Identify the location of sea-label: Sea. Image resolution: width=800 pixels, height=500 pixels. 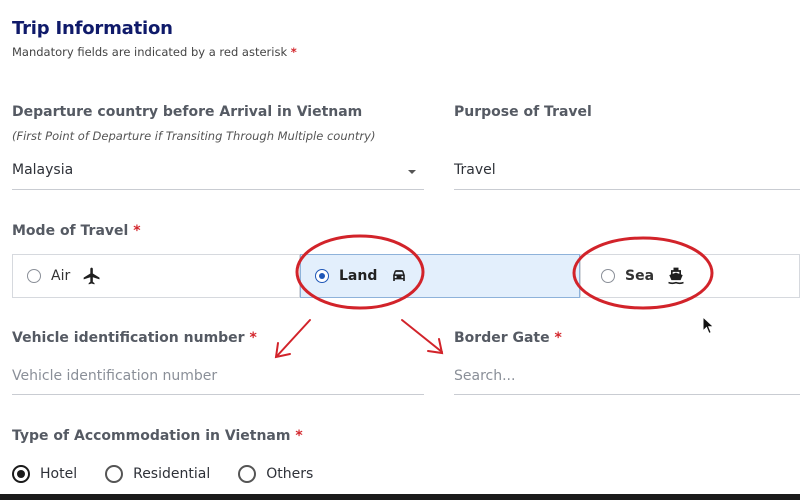
(640, 276).